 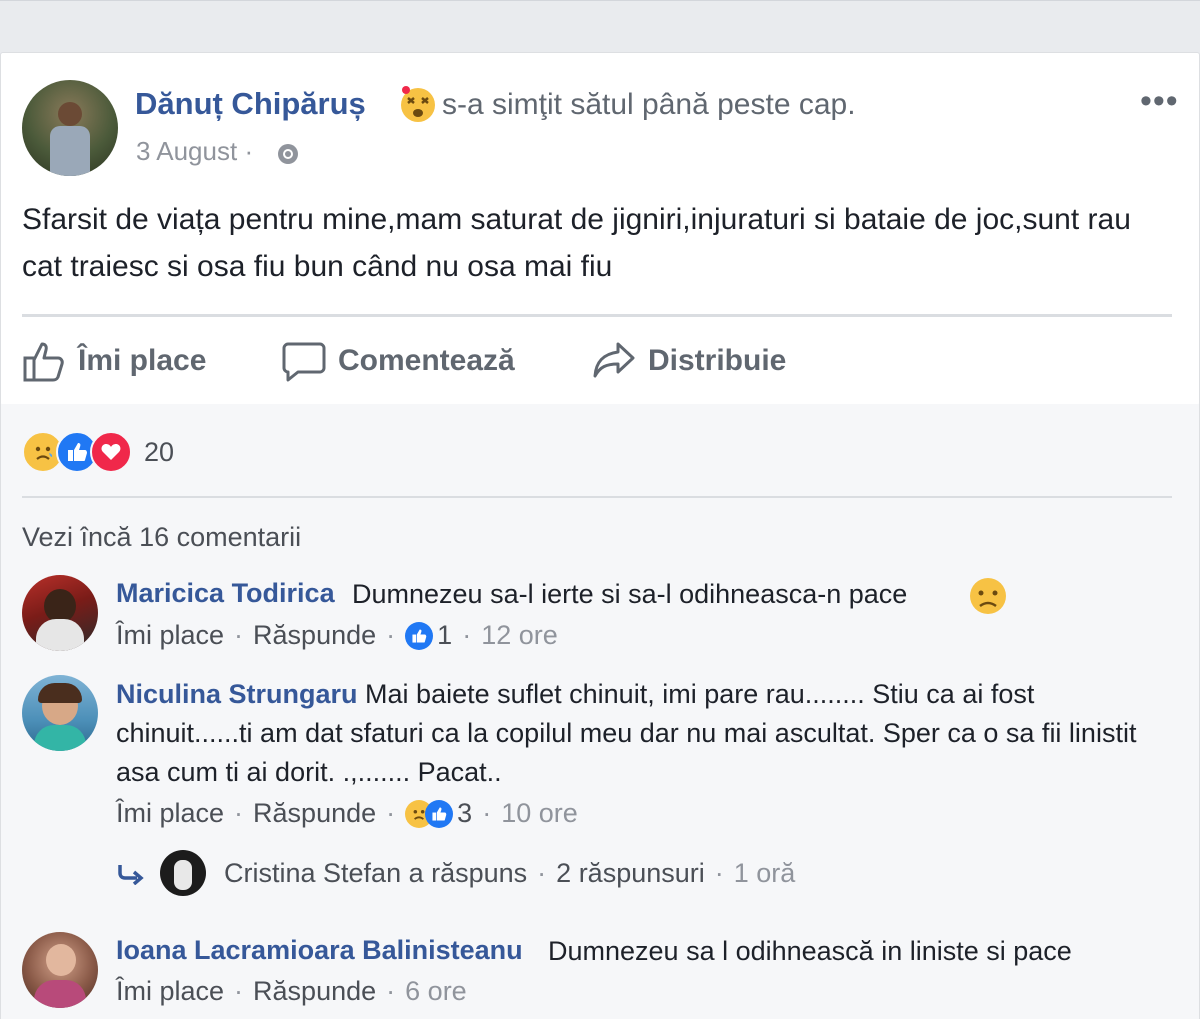 I want to click on author-name: Dănuț Chipăruș, so click(x=250, y=104).